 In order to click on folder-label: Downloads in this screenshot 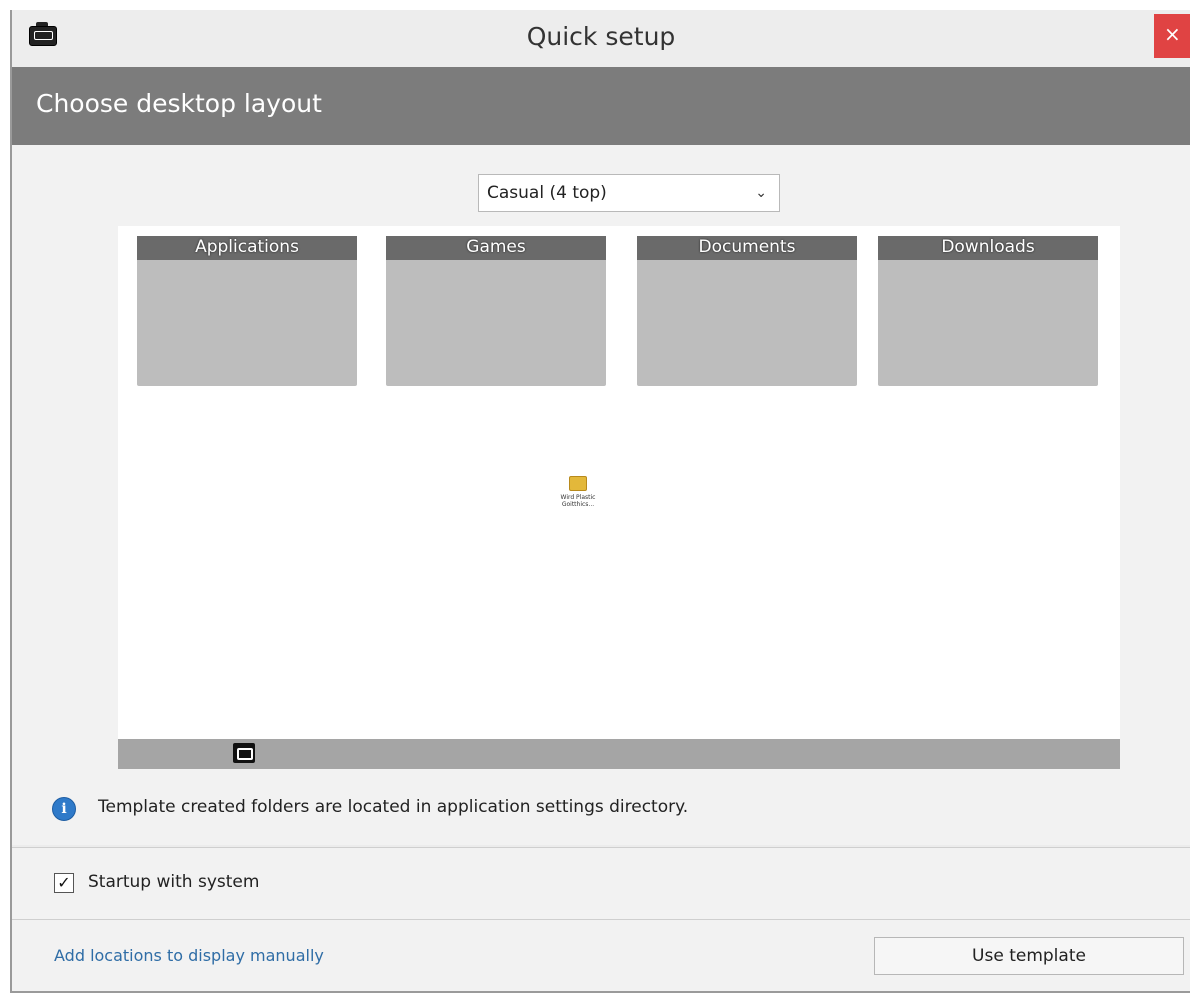, I will do `click(988, 248)`.